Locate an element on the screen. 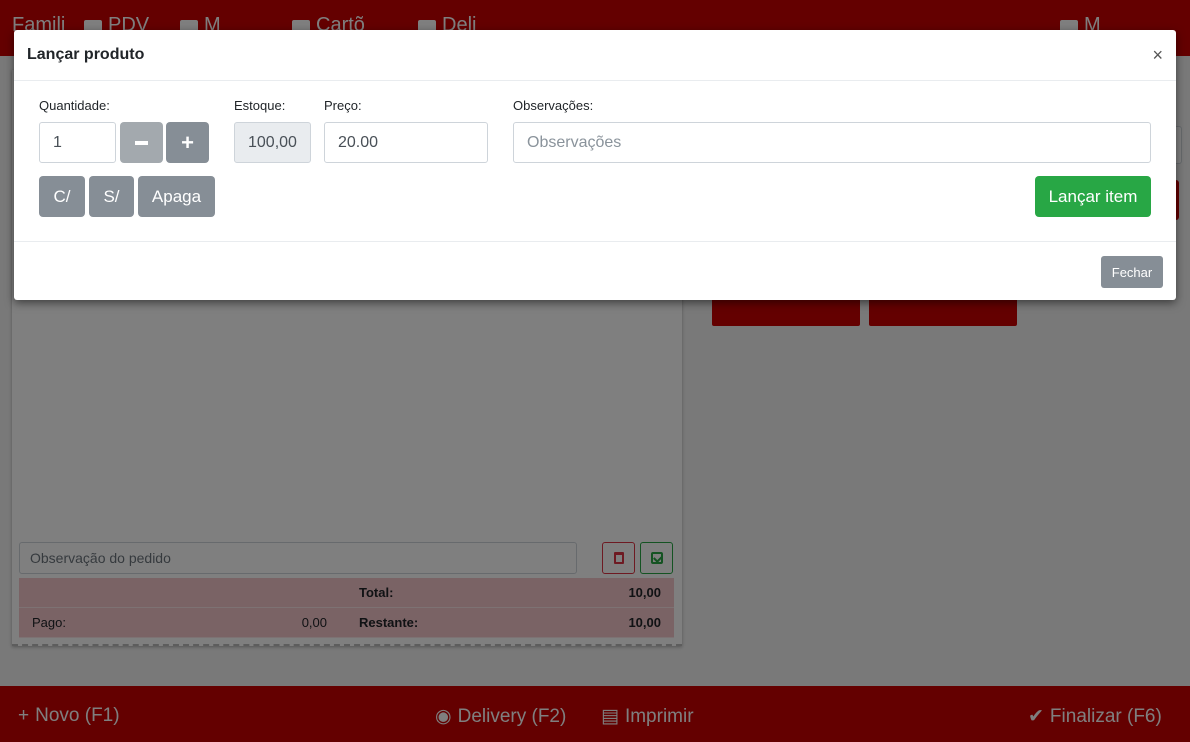 Image resolution: width=1190 pixels, height=742 pixels. plus-icon: + is located at coordinates (187, 142).